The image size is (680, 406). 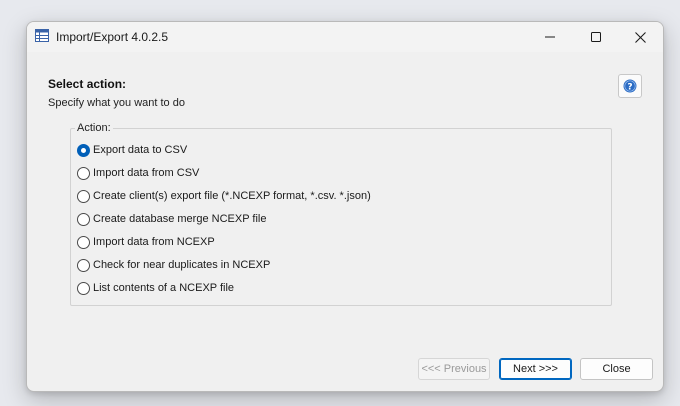 What do you see at coordinates (154, 242) in the screenshot?
I see `option-label: Import data from NCEXP` at bounding box center [154, 242].